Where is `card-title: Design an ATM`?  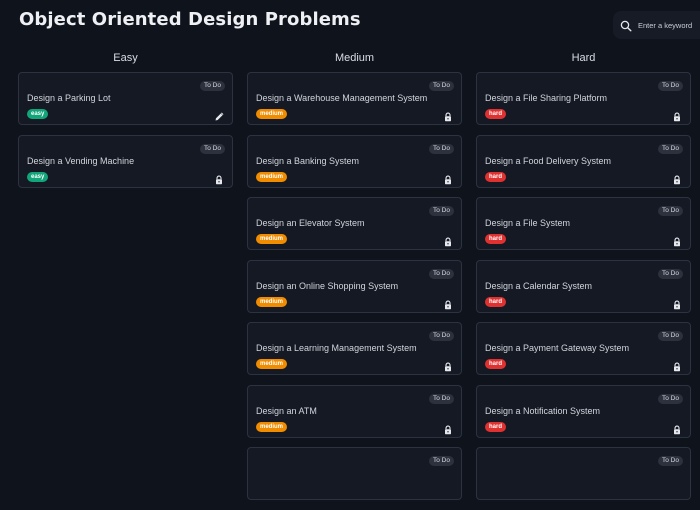
card-title: Design an ATM is located at coordinates (286, 410).